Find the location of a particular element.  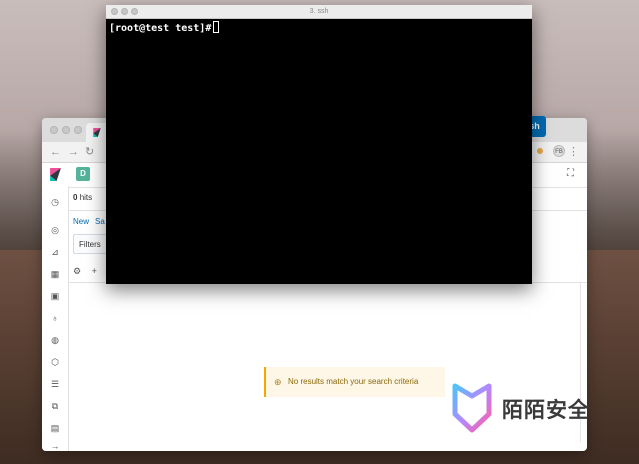

momo-security-logo-icon is located at coordinates (472, 408).